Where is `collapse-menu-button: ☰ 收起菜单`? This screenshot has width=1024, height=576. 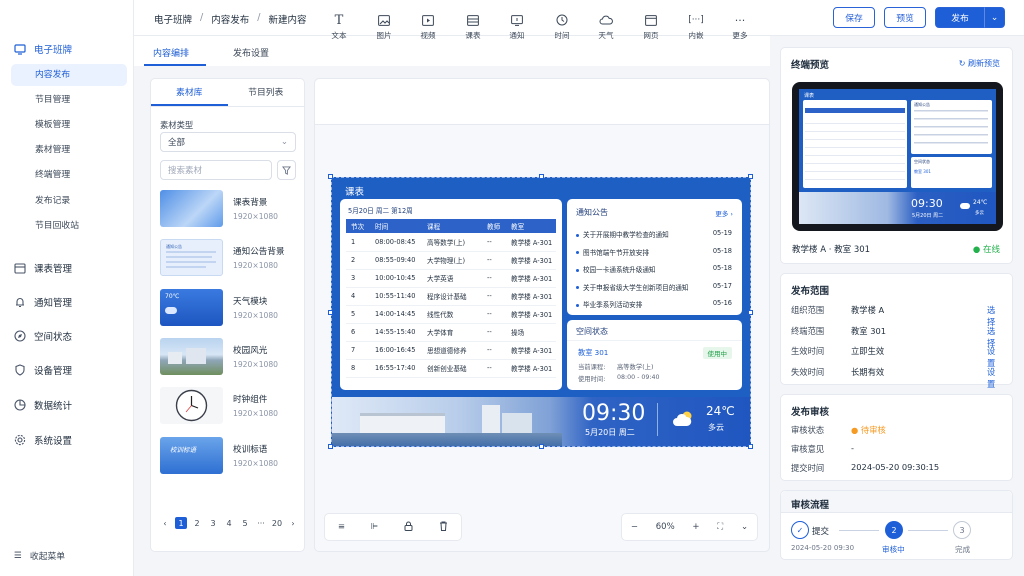
collapse-menu-button: ☰ 收起菜单 is located at coordinates (39, 556).